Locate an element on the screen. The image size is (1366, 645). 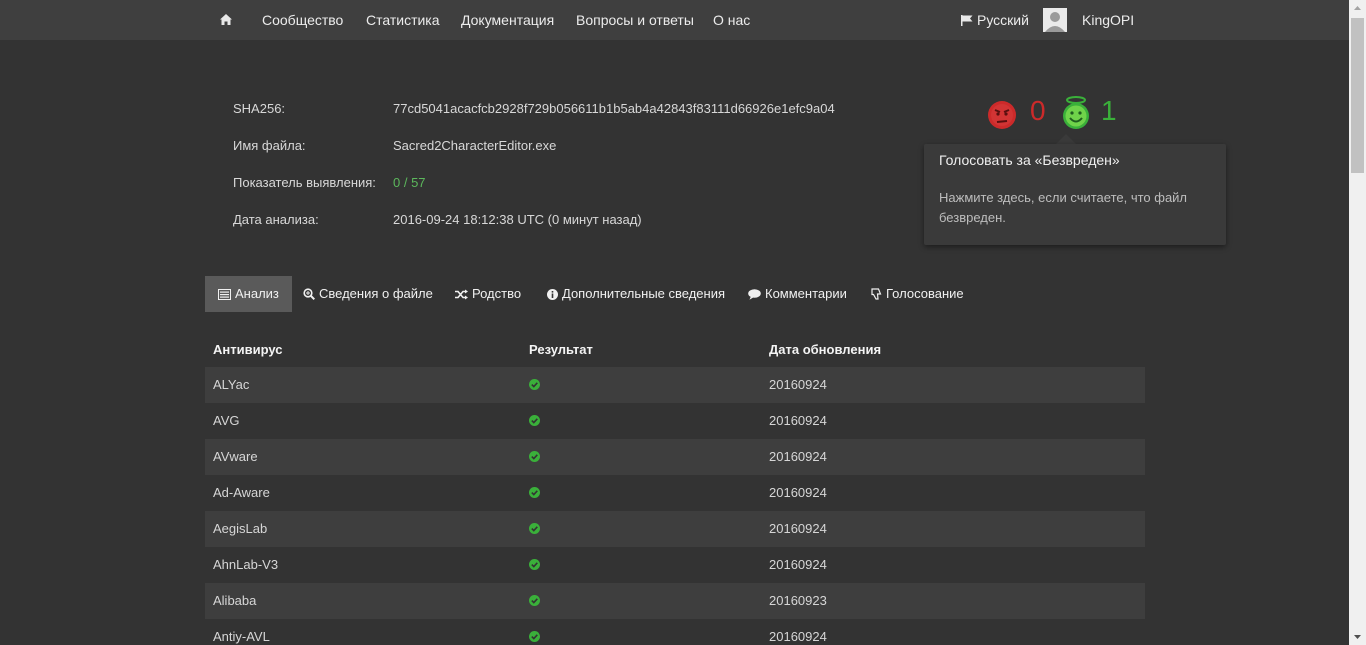
antivirus-name: AegisLab is located at coordinates (240, 528).